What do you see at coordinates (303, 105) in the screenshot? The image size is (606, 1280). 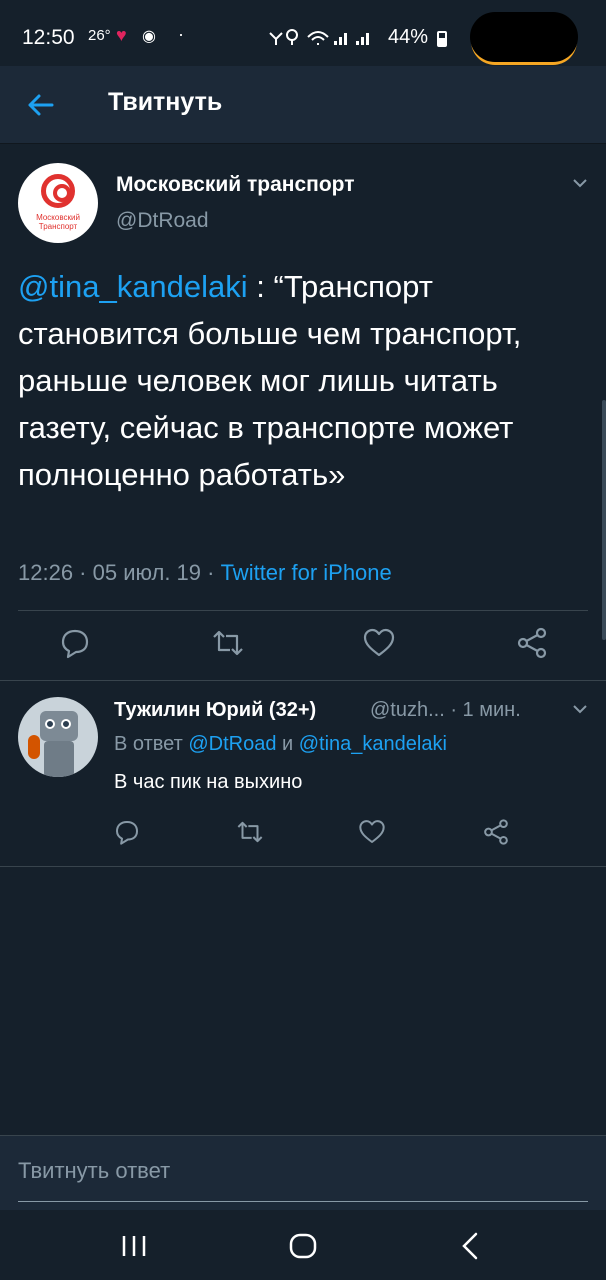 I see `top-app-bar: Твитнуть` at bounding box center [303, 105].